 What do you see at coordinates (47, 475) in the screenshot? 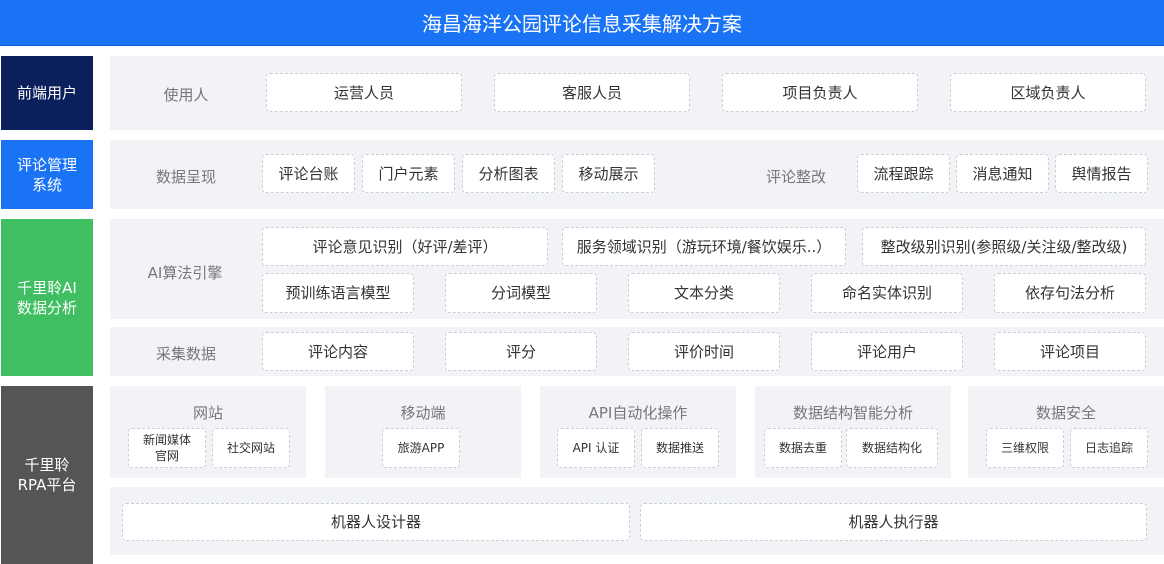
I see `side-label-rpa-platform: 千里聆 RPA平台` at bounding box center [47, 475].